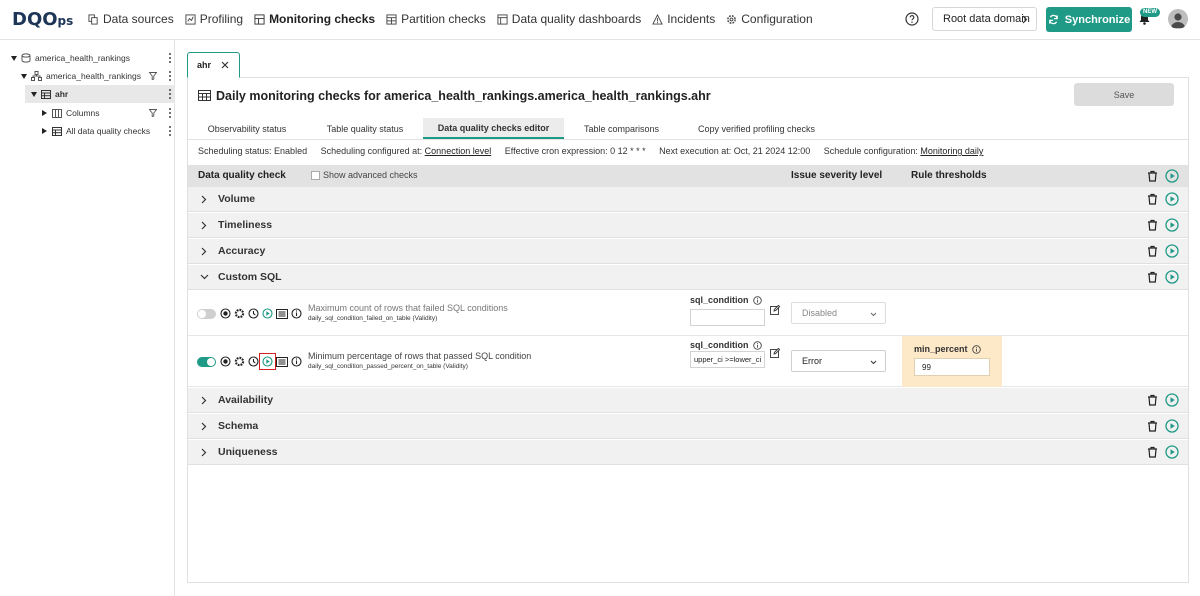  I want to click on tree-item-schema: america_health_rankings, so click(87, 76).